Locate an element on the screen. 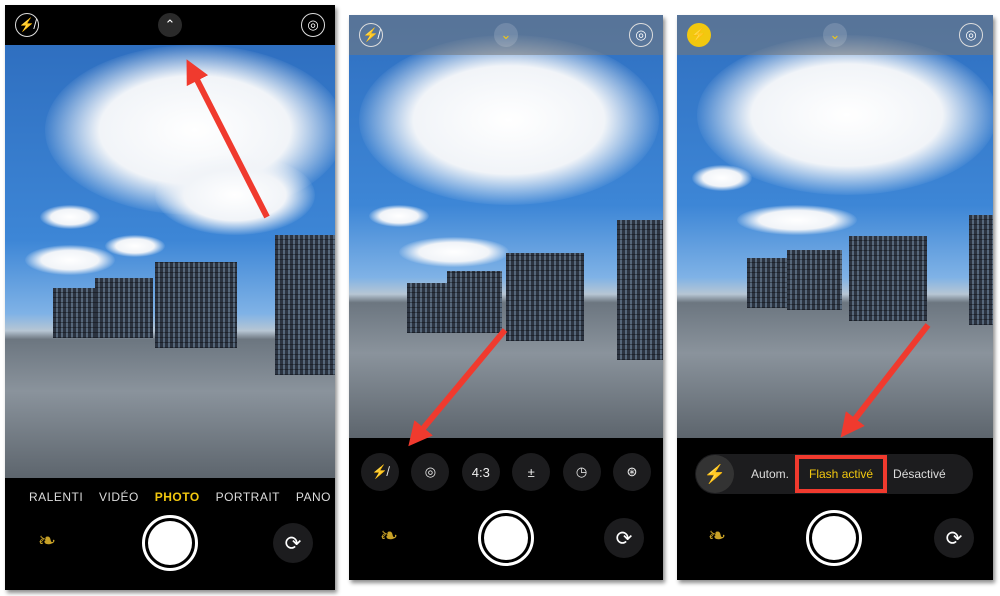 This screenshot has width=1000, height=596. chevron-up-icon: ⌃ is located at coordinates (170, 25).